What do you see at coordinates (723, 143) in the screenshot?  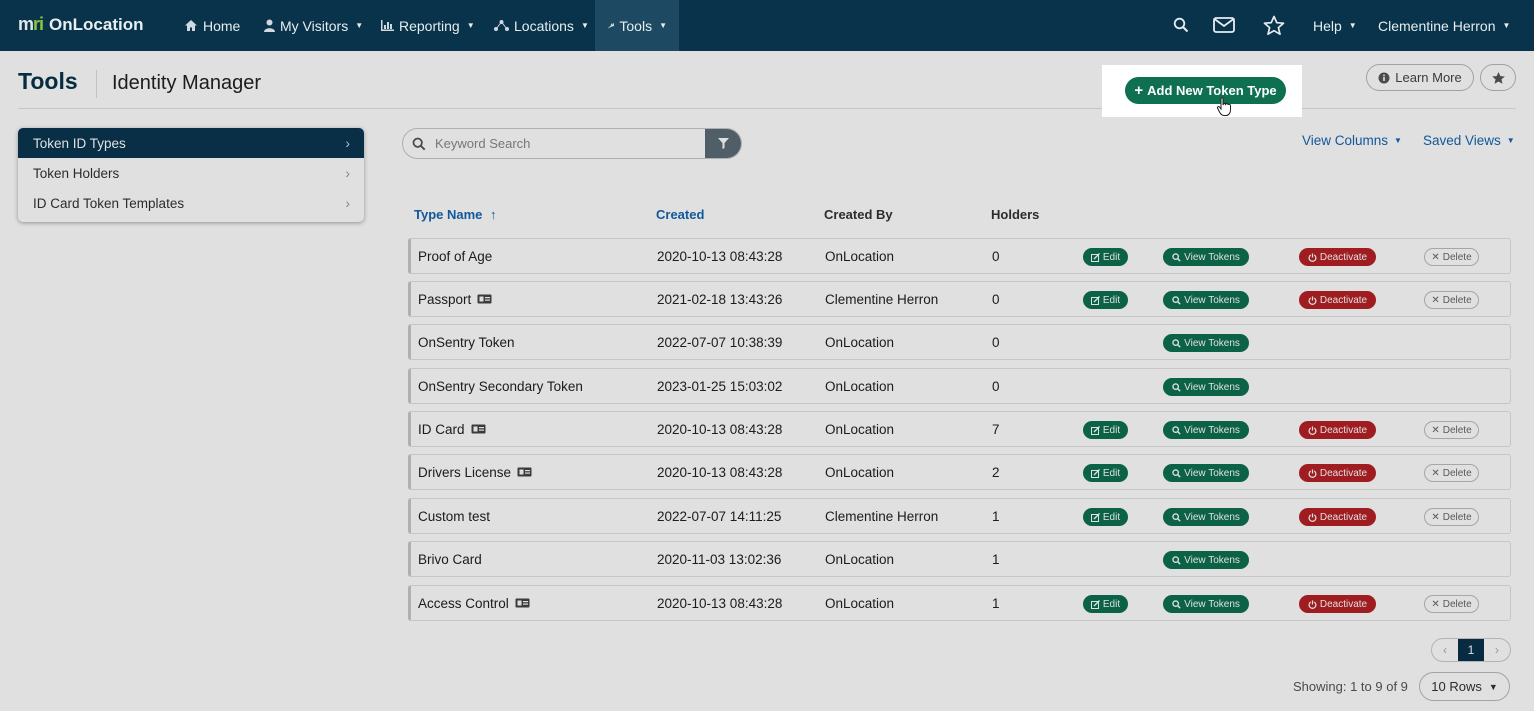 I see `filter-button` at bounding box center [723, 143].